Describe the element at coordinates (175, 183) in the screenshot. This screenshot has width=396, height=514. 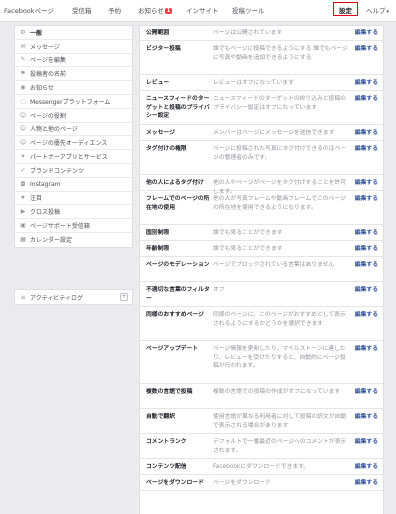
I see `setting-label: 他の人によるタグ付け` at that location.